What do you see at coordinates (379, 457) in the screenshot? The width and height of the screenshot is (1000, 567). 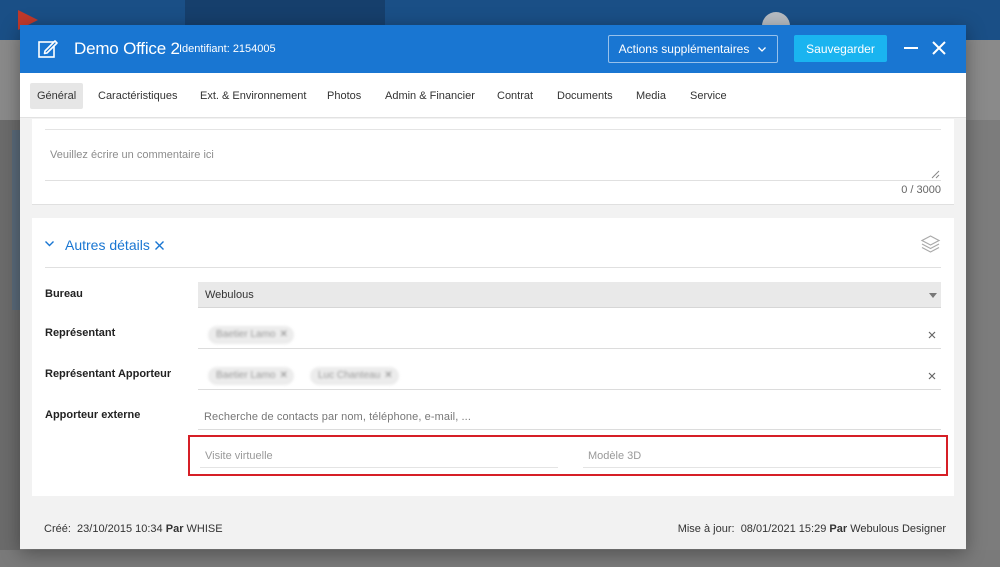 I see `virtual-tour-input: Visite virtuelle` at bounding box center [379, 457].